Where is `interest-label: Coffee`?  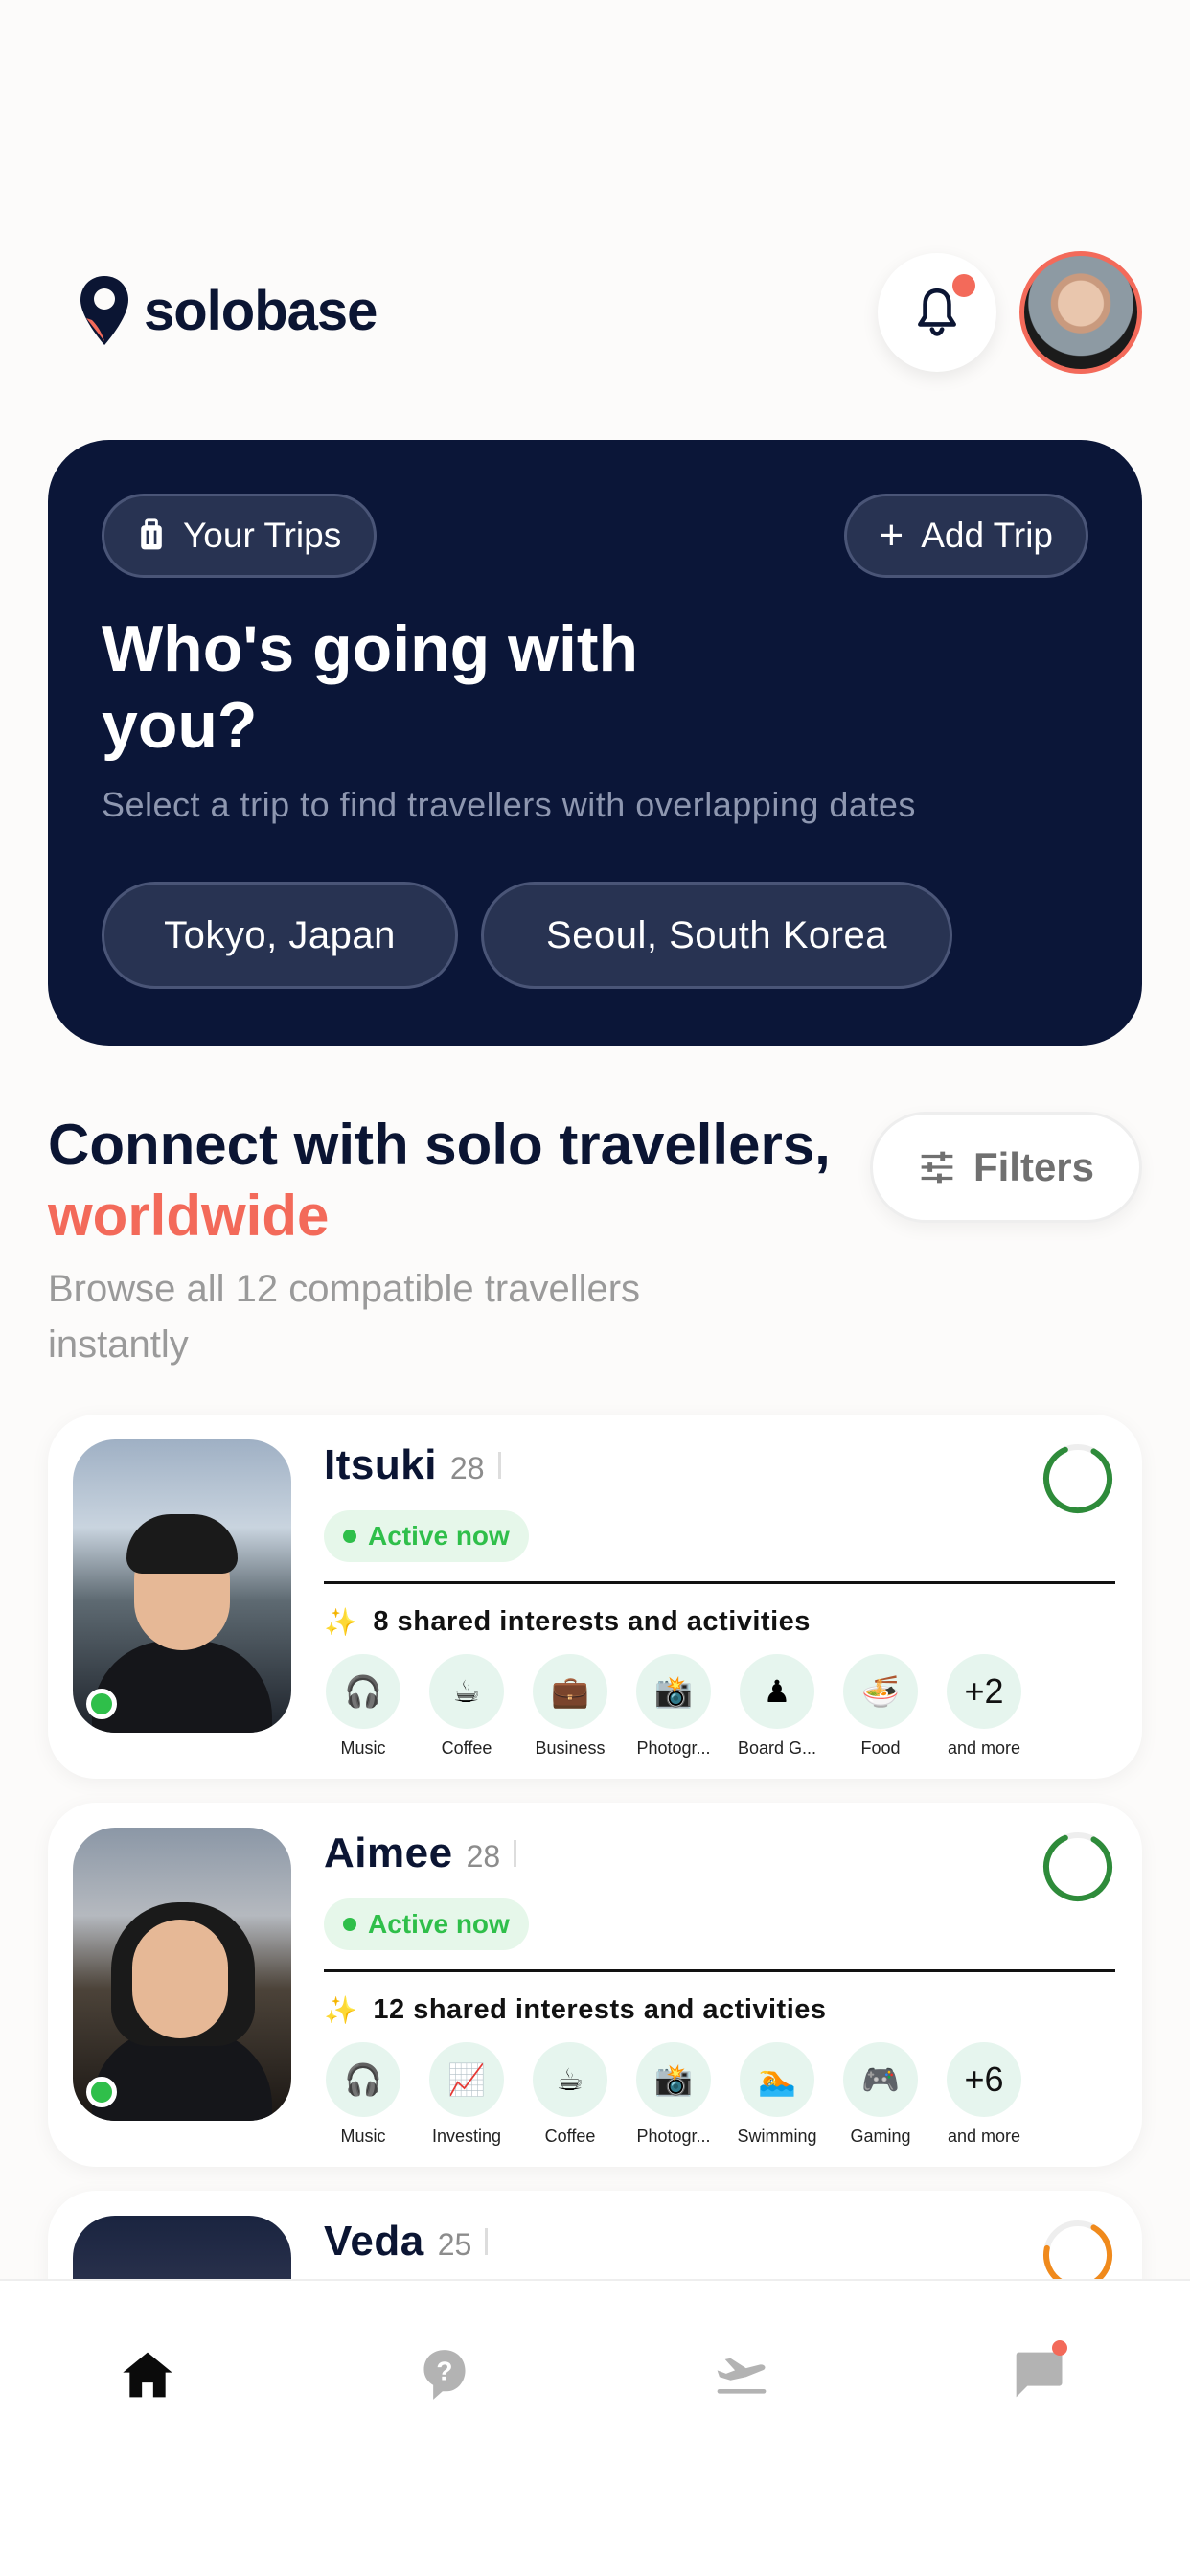 interest-label: Coffee is located at coordinates (570, 2136).